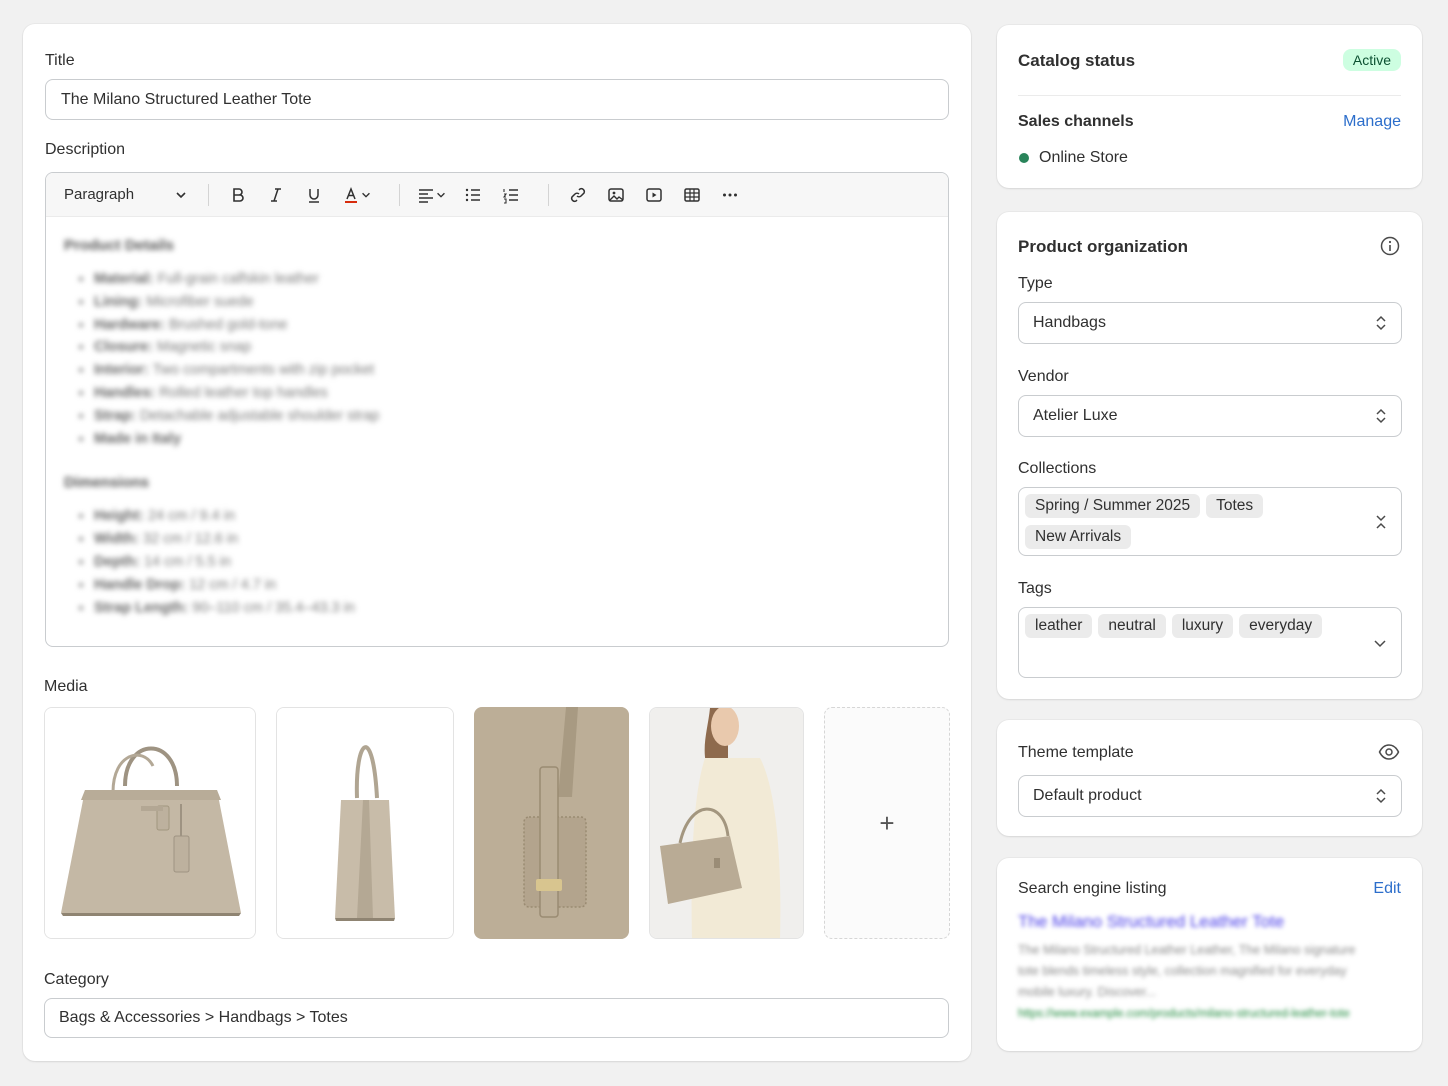 The image size is (1448, 1086). Describe the element at coordinates (273, 607) in the screenshot. I see `description-item-value: 90–110 cm / 35.4–43.3 in` at that location.